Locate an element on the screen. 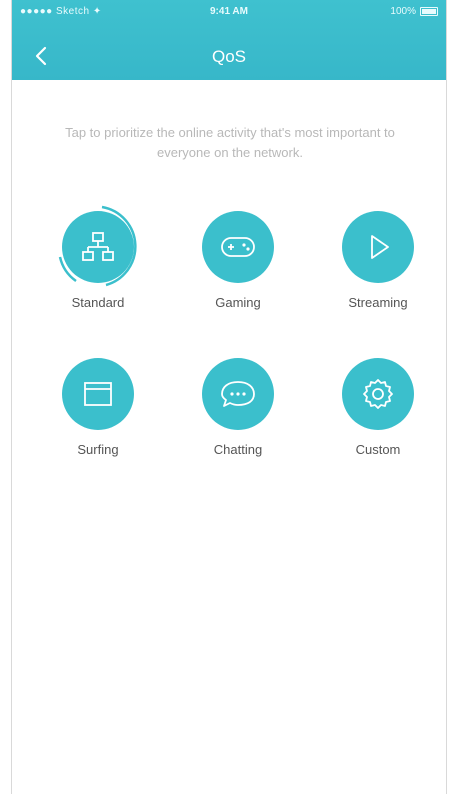  header: ●●●●● Sketch ✦ 9:41 AM 100% QoS is located at coordinates (229, 40).